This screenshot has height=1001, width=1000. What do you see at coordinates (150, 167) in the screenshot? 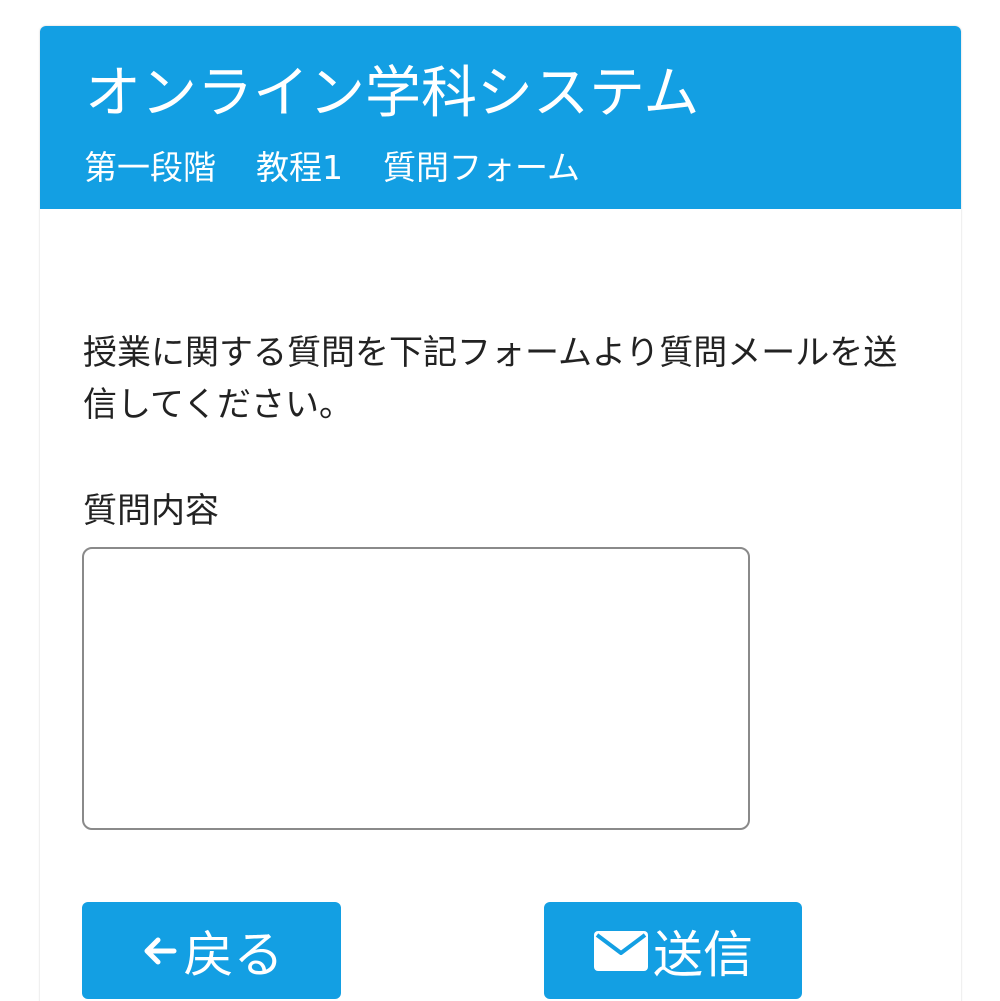
I see `breadcrumb-item-stage: 第一段階` at bounding box center [150, 167].